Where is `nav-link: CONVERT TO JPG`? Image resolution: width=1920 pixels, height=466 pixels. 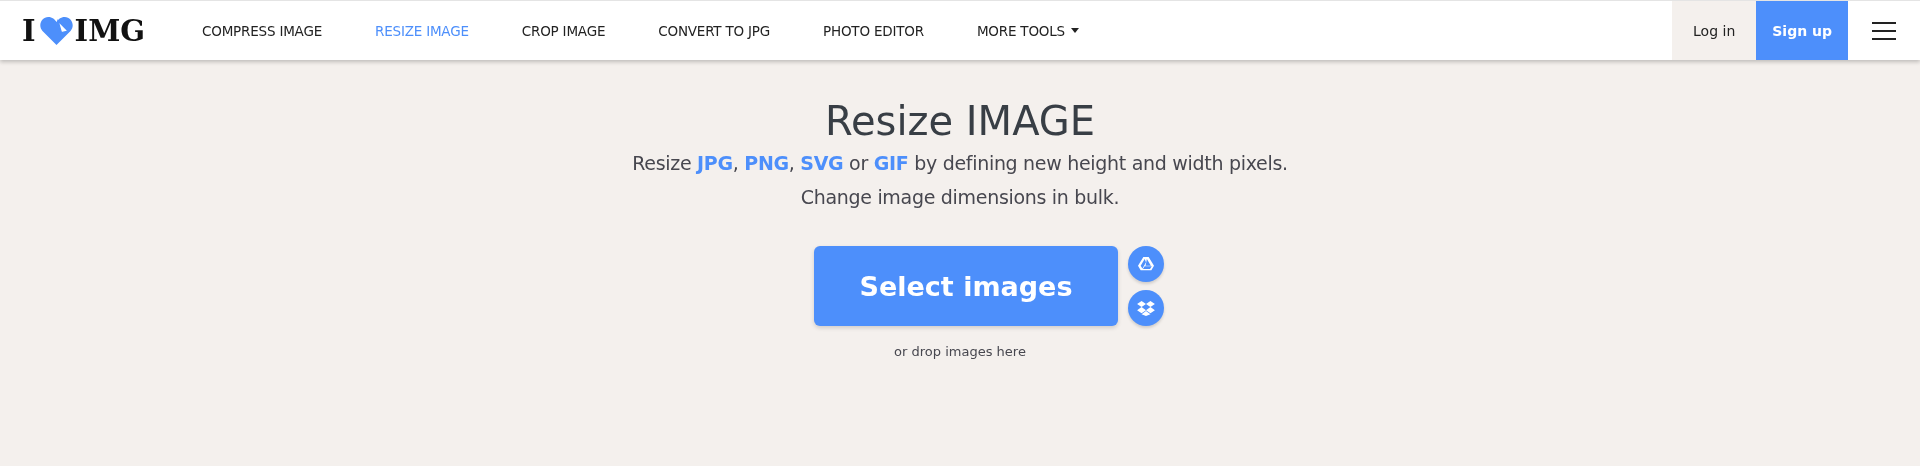 nav-link: CONVERT TO JPG is located at coordinates (714, 30).